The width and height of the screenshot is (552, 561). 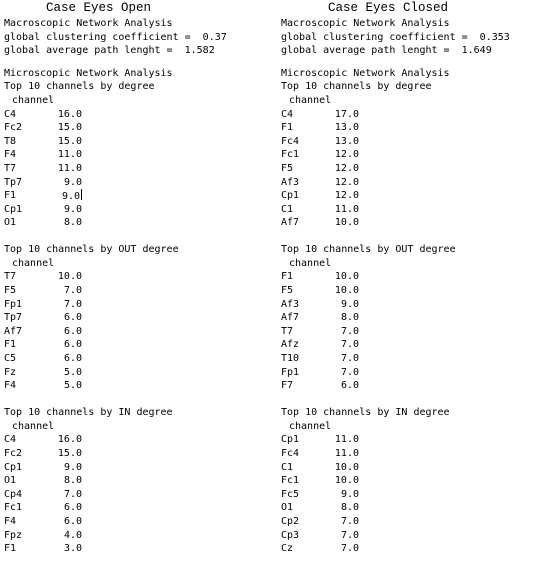 What do you see at coordinates (13, 453) in the screenshot?
I see `channel-name: Fc2` at bounding box center [13, 453].